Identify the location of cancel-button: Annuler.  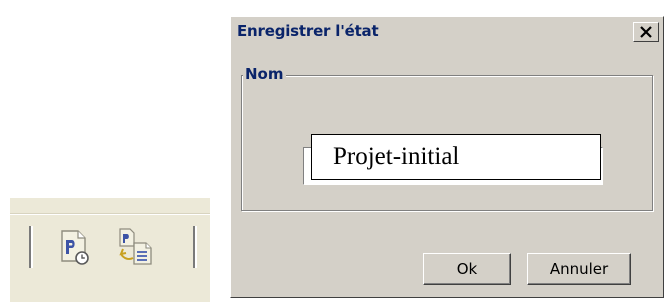
(579, 269).